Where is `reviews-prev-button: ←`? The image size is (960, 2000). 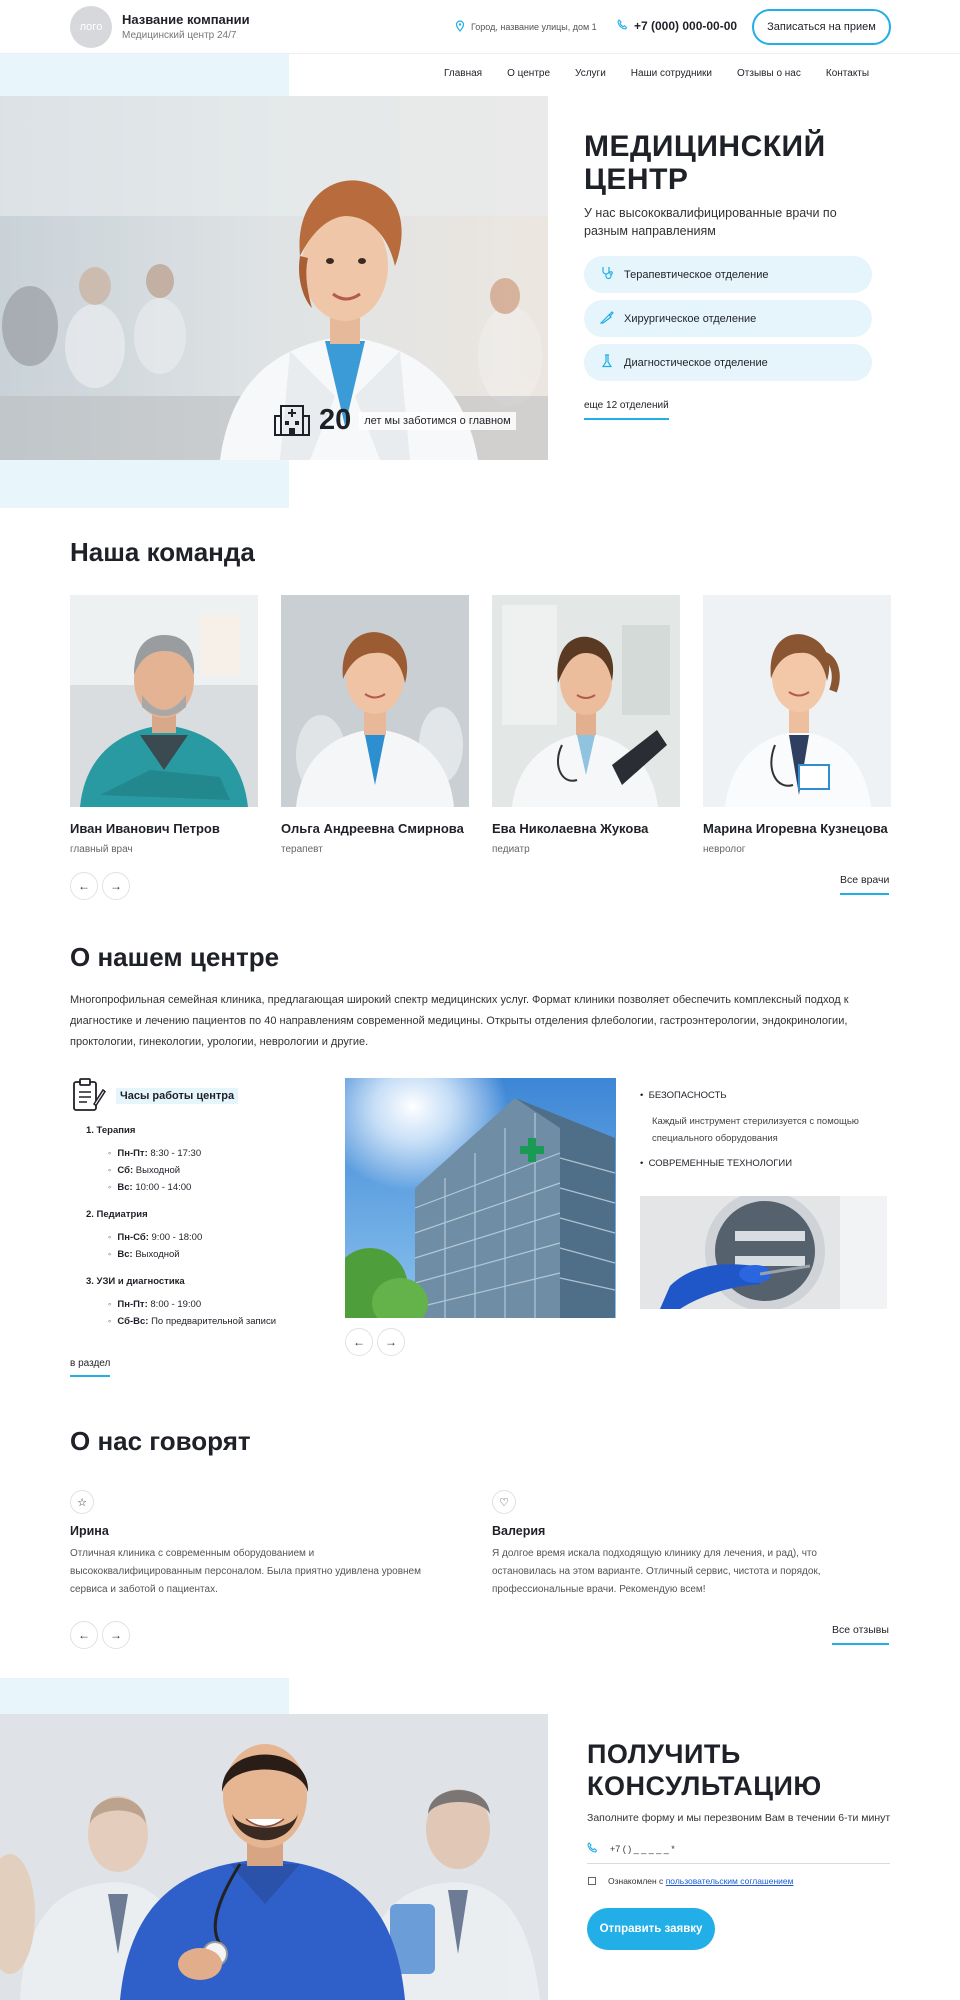 reviews-prev-button: ← is located at coordinates (84, 1635).